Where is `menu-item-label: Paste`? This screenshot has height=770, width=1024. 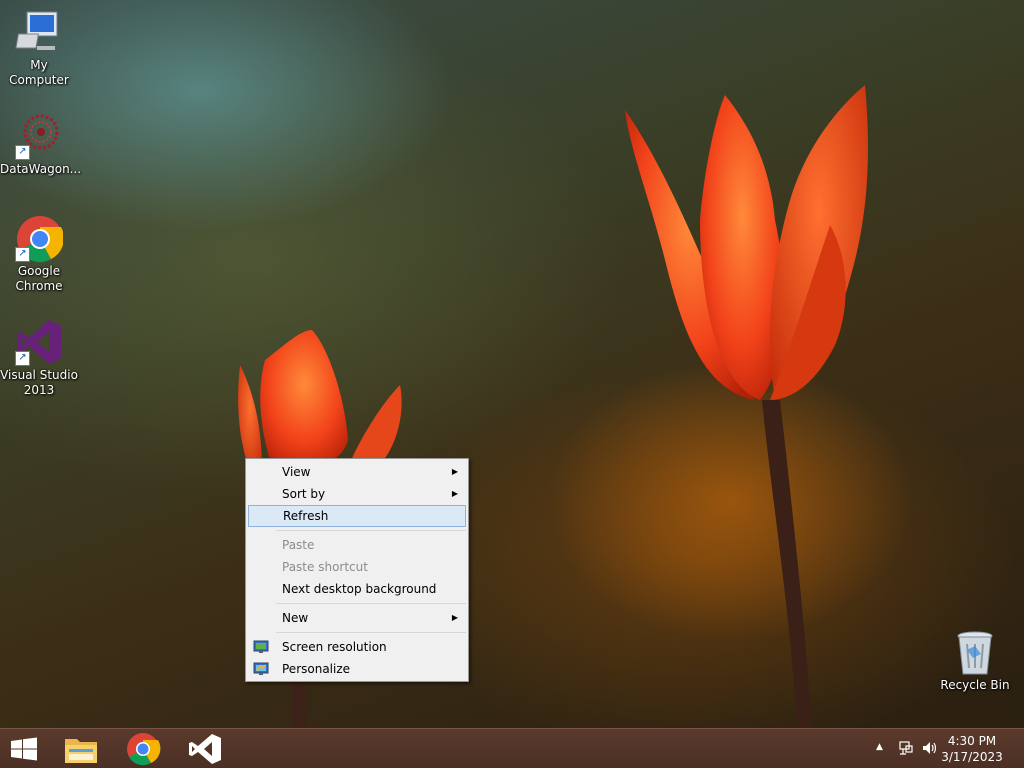
menu-item-label: Paste is located at coordinates (298, 545).